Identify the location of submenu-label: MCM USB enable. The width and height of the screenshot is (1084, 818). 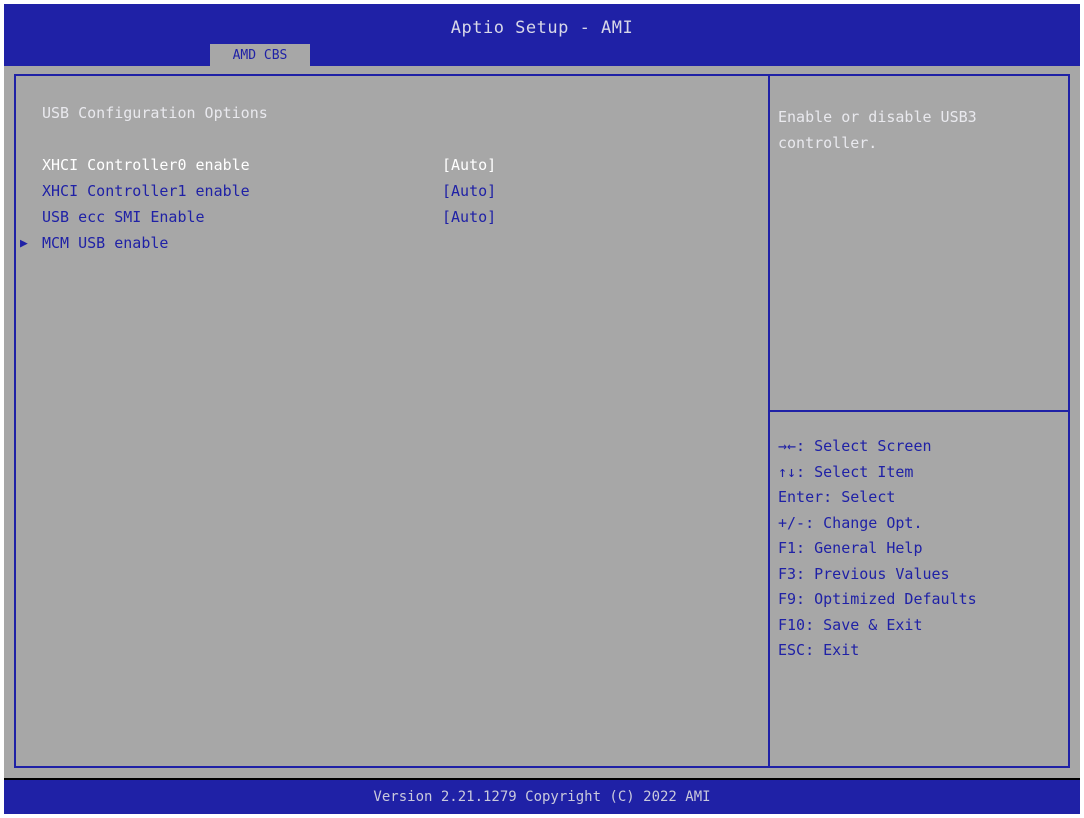
(105, 243).